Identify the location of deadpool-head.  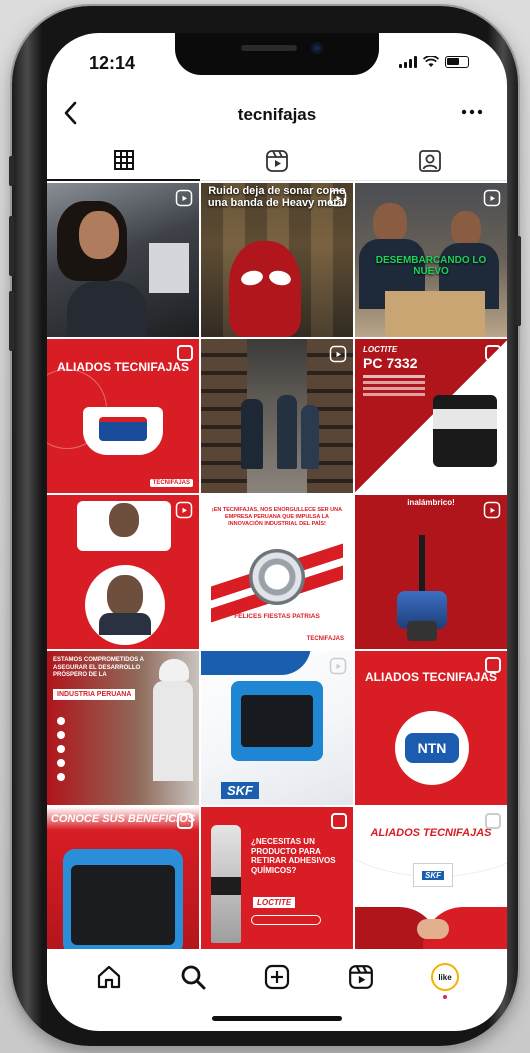
(265, 289).